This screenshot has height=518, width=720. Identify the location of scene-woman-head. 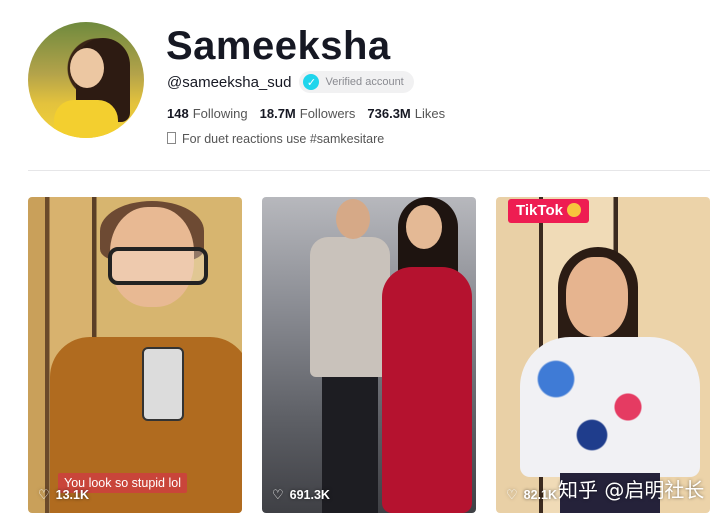
(424, 227).